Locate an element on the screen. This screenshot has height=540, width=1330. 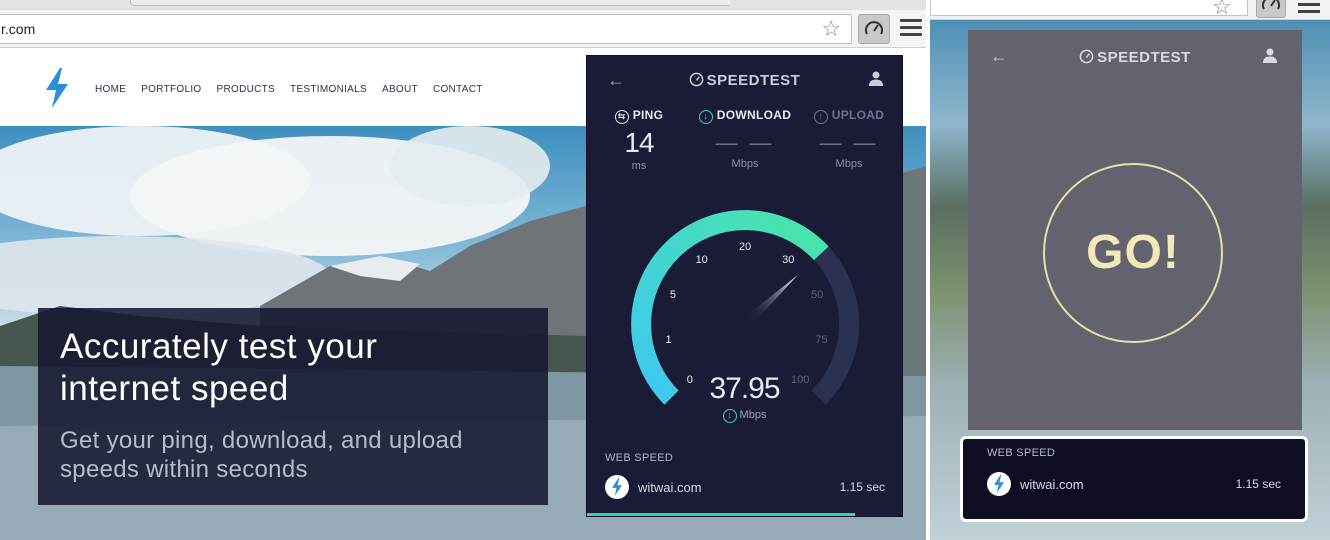
browser-toolbar-right: ☆ is located at coordinates (1130, 10).